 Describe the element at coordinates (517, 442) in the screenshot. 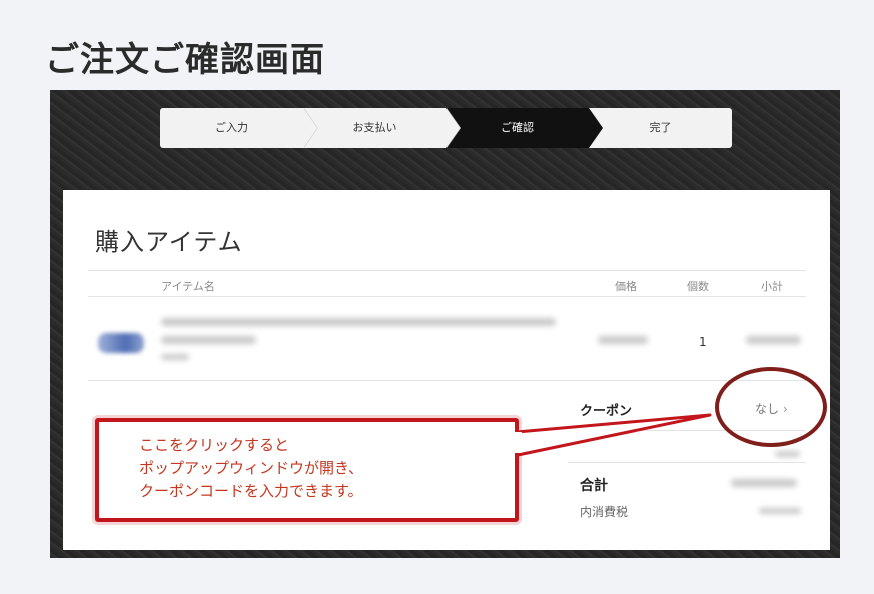

I see `callout-joint` at that location.